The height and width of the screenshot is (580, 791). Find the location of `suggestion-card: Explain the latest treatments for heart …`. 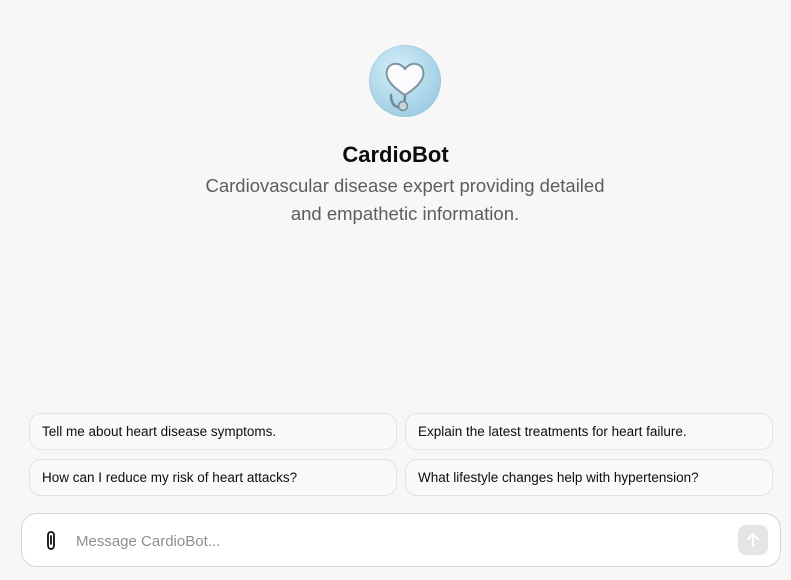

suggestion-card: Explain the latest treatments for heart … is located at coordinates (589, 431).